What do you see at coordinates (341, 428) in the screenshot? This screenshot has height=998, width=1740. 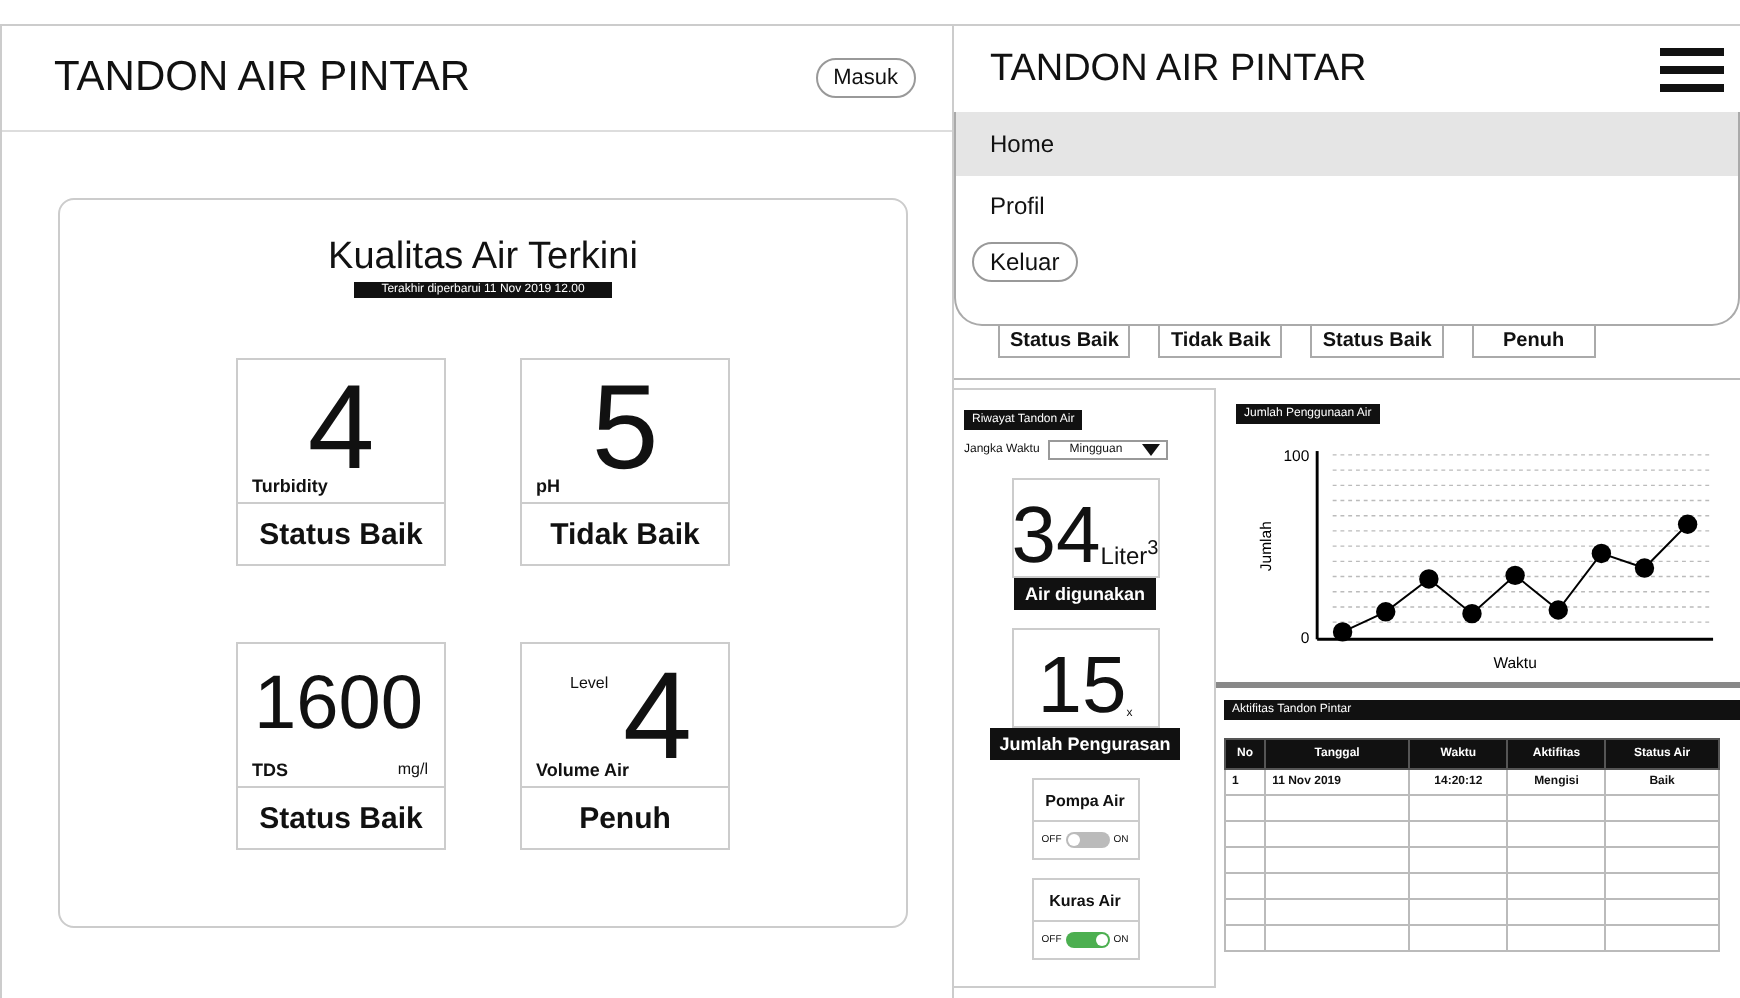 I see `metric-value: 4` at bounding box center [341, 428].